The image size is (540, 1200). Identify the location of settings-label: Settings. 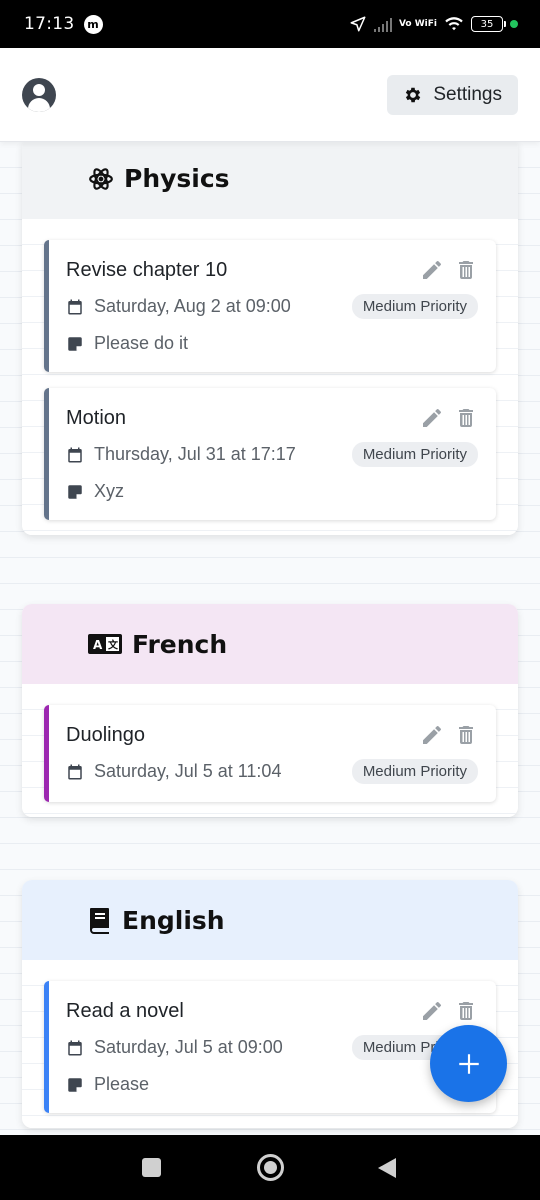
(467, 94).